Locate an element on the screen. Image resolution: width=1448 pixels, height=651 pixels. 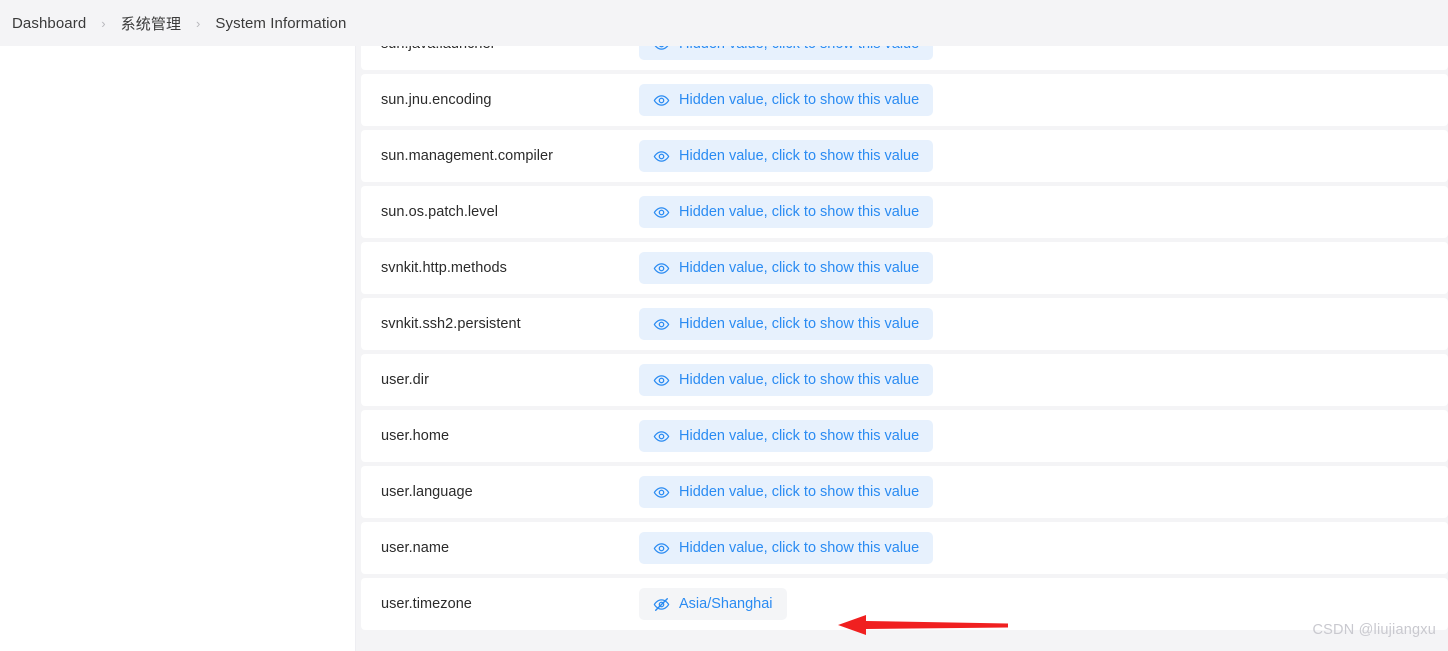
property-key: user.home is located at coordinates (415, 436).